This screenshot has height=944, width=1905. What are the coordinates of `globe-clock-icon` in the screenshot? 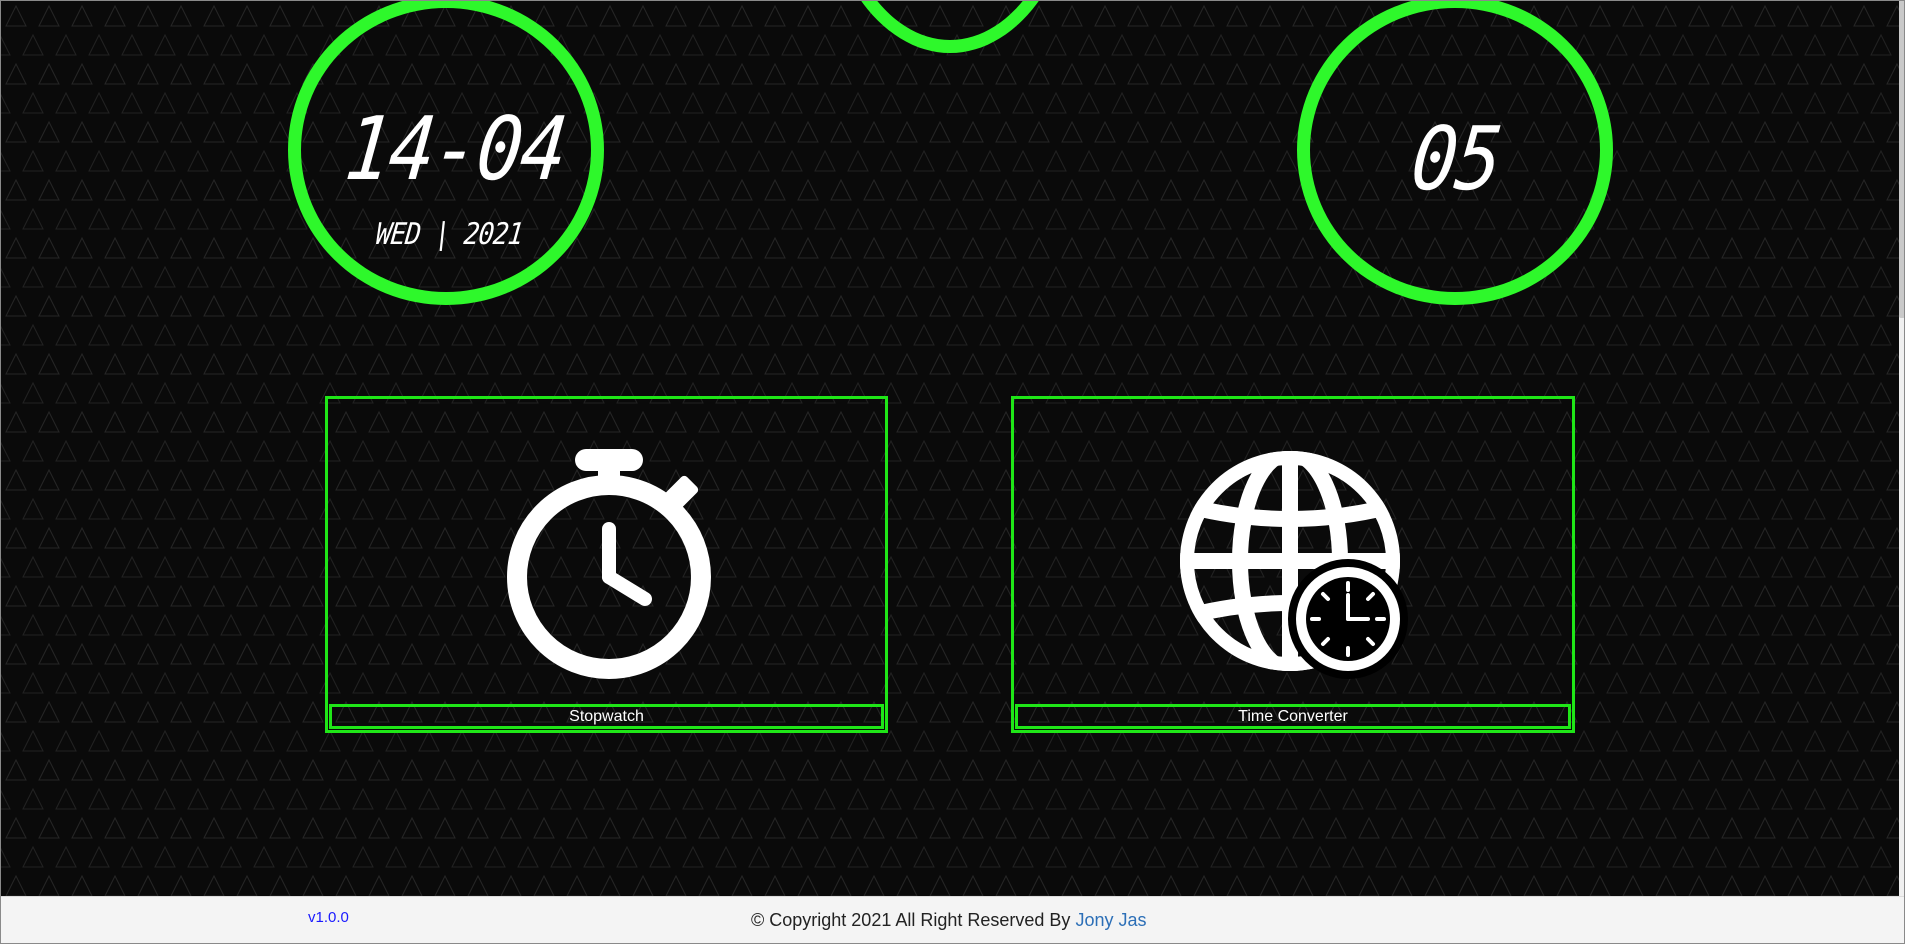 It's located at (1294, 565).